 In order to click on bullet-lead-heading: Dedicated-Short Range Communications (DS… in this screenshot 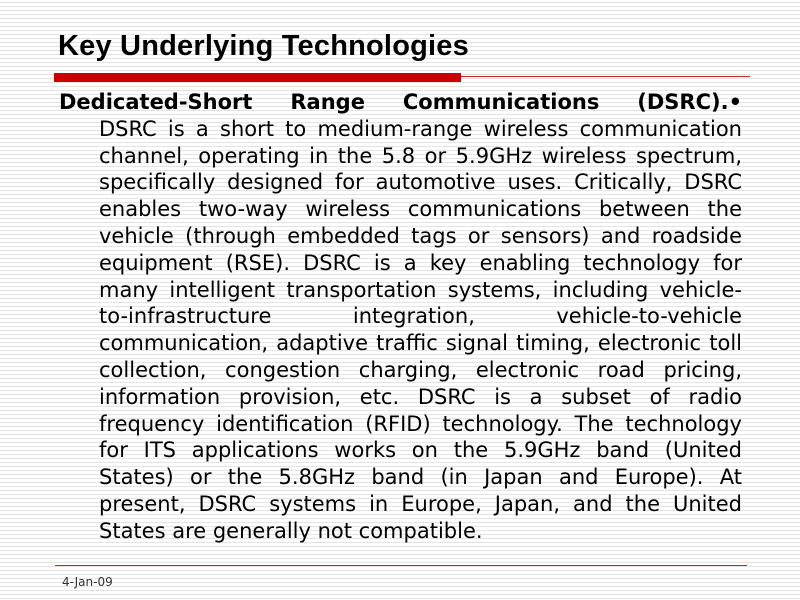, I will do `click(400, 102)`.